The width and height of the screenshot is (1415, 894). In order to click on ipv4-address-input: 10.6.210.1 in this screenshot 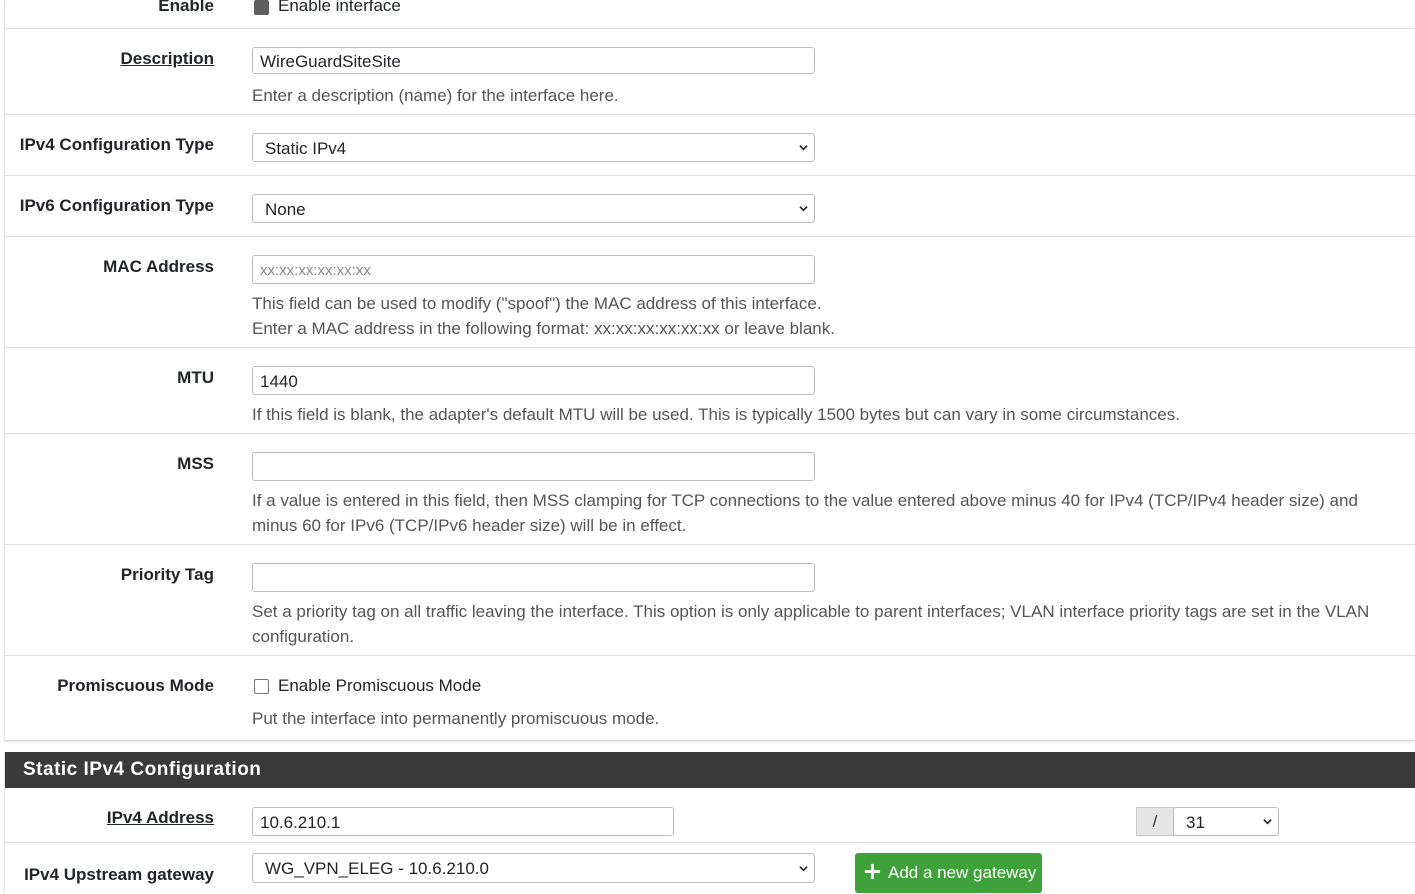, I will do `click(463, 821)`.